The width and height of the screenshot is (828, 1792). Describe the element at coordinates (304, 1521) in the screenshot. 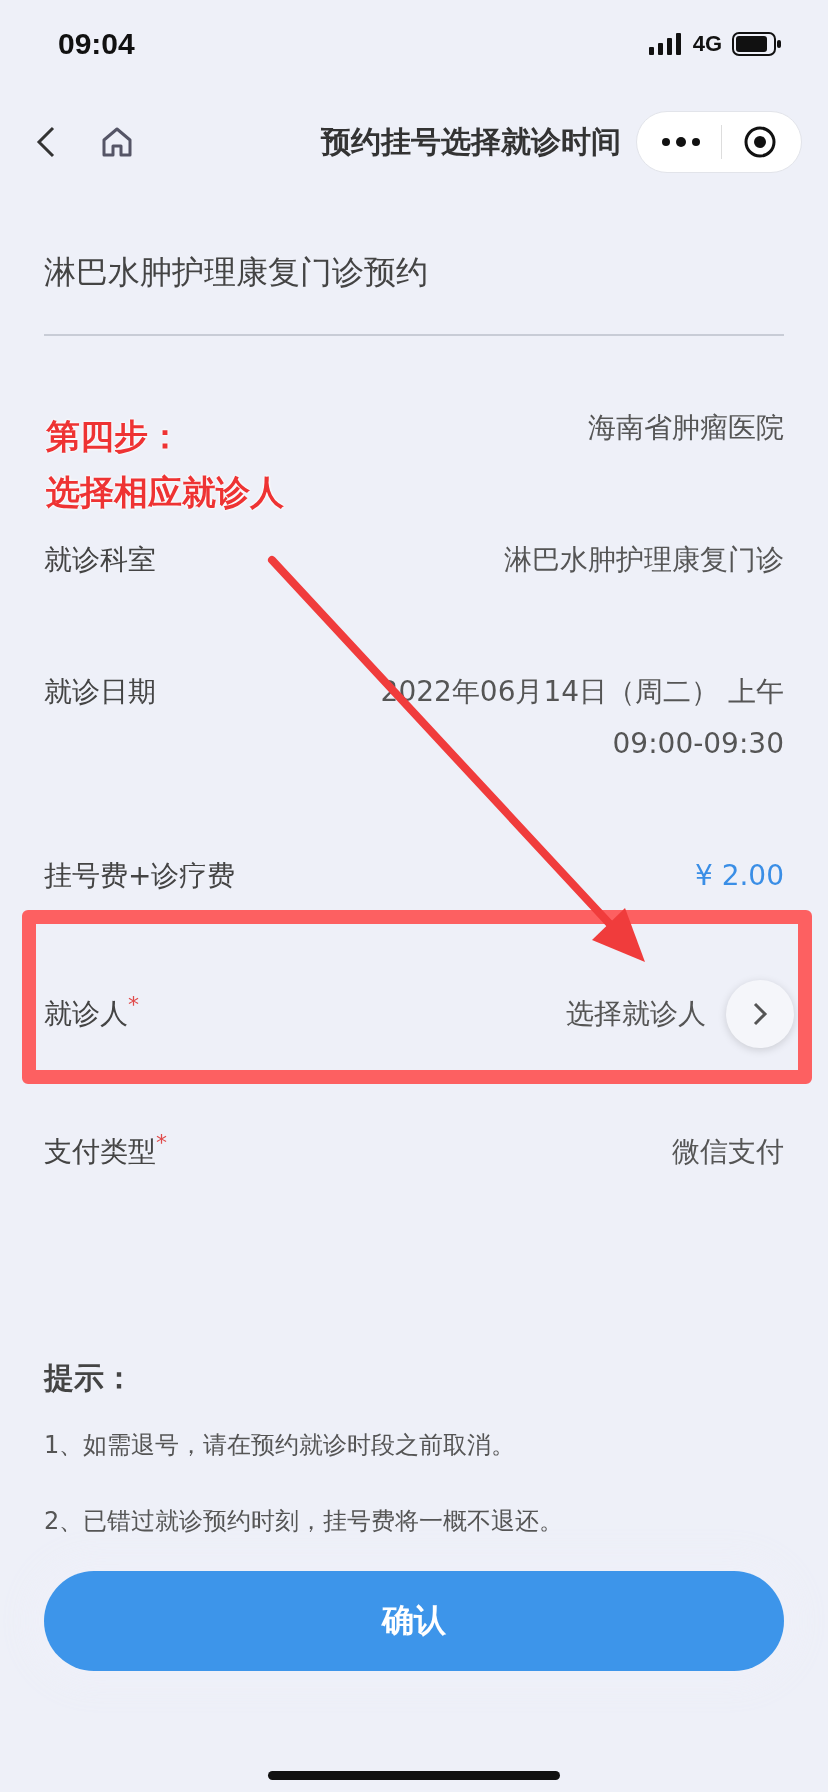

I see `tip-text: 2、已错过就诊预约时刻，挂号费将一概不退还。` at that location.